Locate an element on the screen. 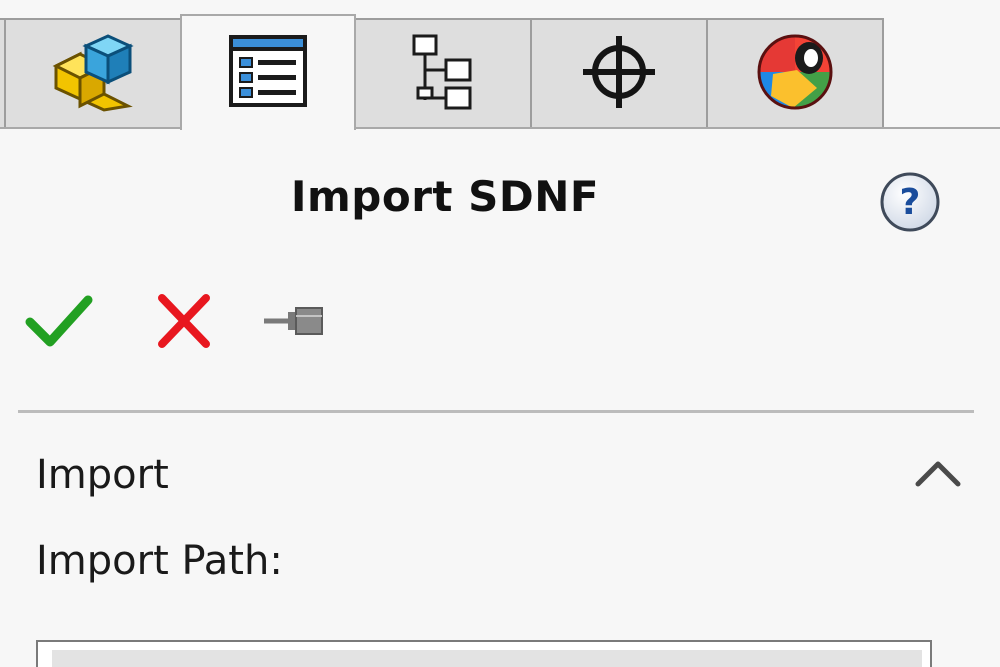  tab-dimxpert-manager is located at coordinates (619, 72).